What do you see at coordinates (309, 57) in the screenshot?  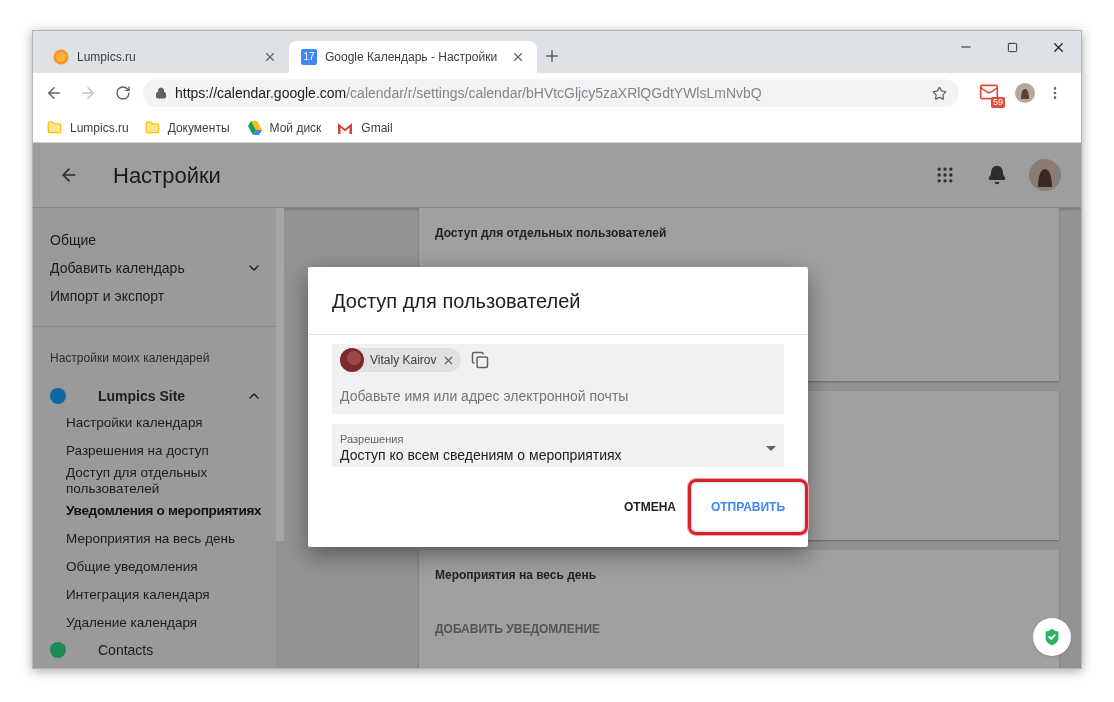 I see `calendar-icon: 17` at bounding box center [309, 57].